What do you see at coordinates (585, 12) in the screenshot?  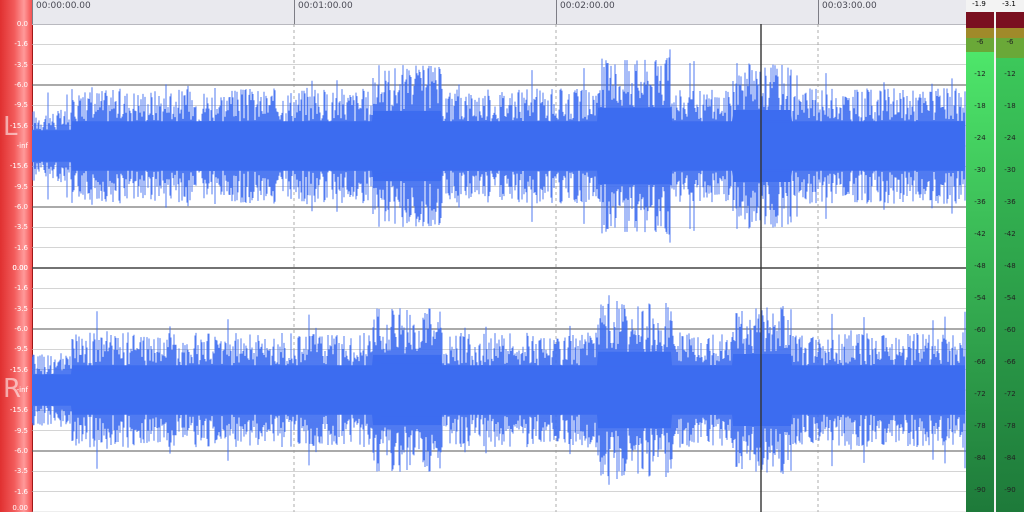 I see `time-marker-2: 00:02:00.00` at bounding box center [585, 12].